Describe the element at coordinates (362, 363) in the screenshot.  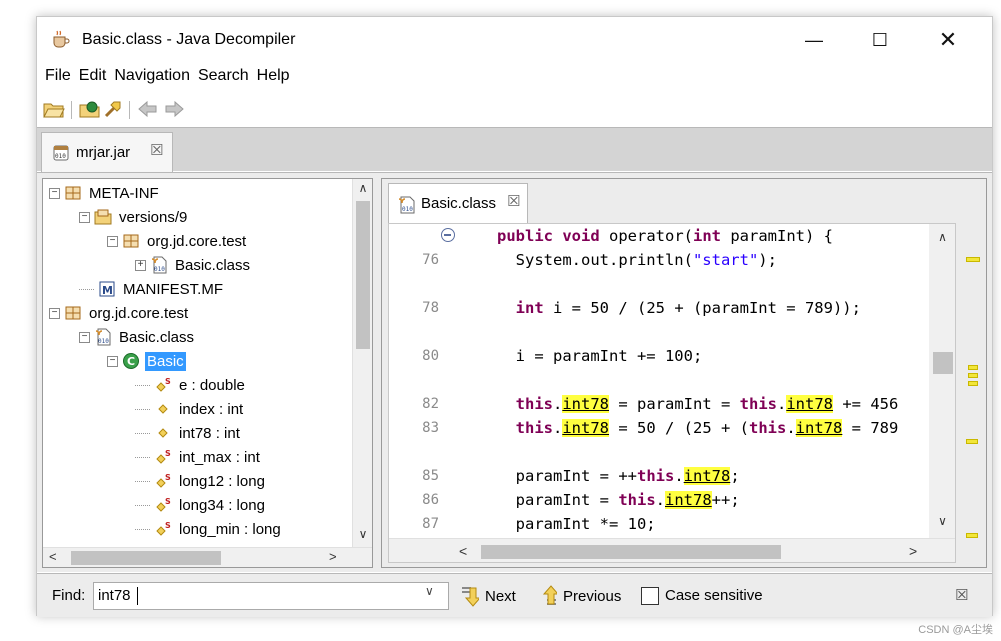
I see `tree-vertical-scrollbar: ∧ ∨` at that location.